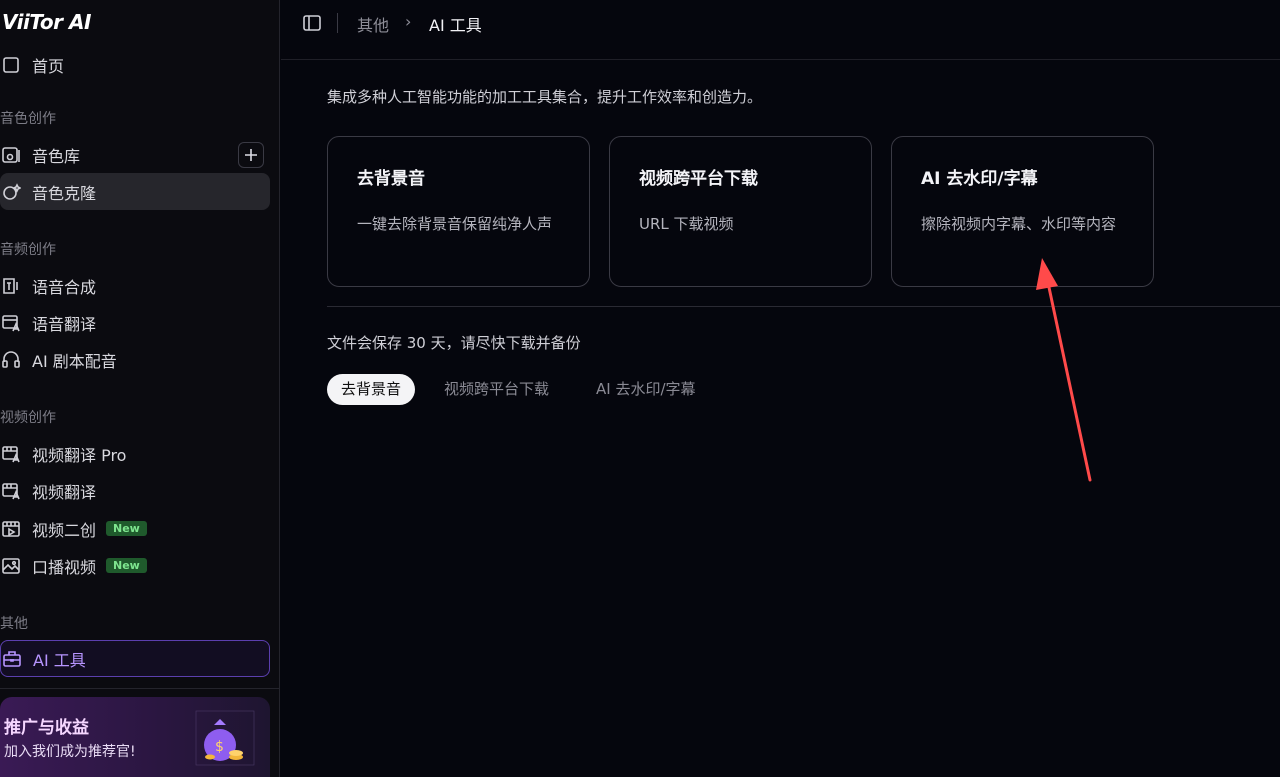 The height and width of the screenshot is (777, 1280). Describe the element at coordinates (11, 566) in the screenshot. I see `image-icon` at that location.